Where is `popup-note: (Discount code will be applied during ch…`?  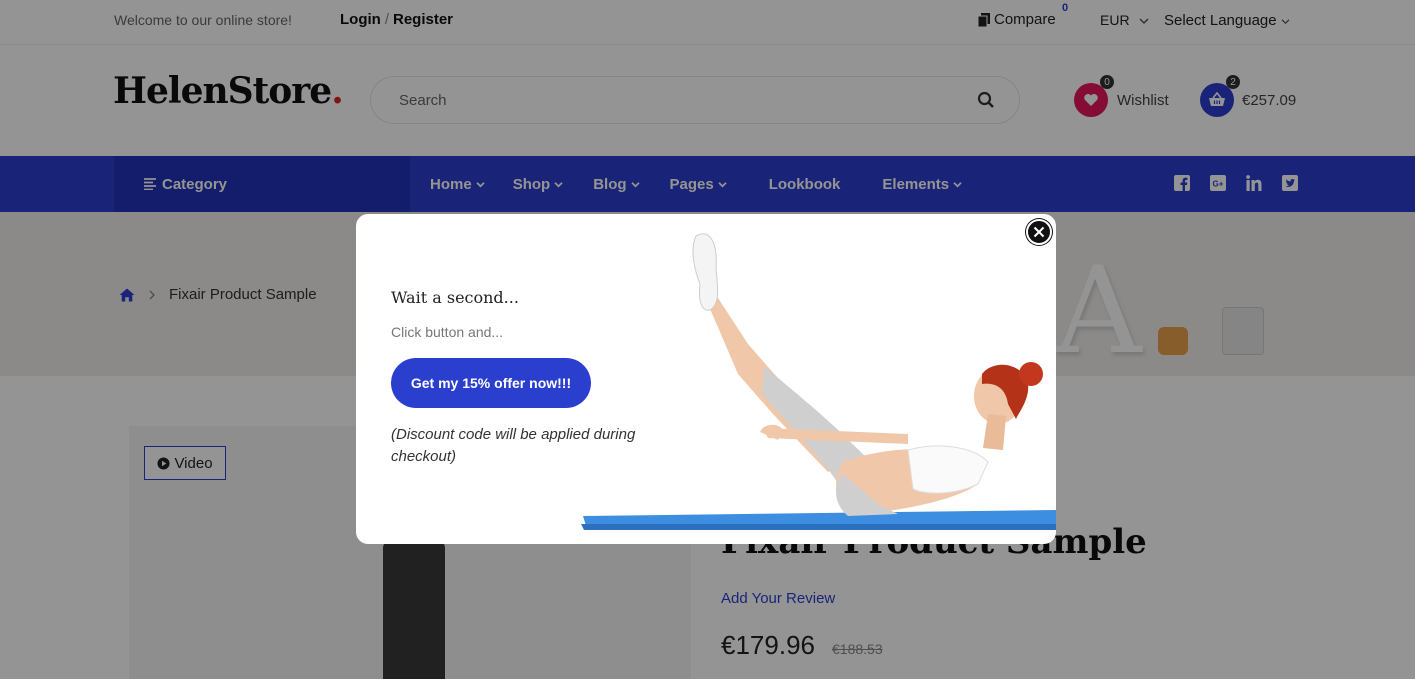
popup-note: (Discount code will be applied during ch… is located at coordinates (513, 445).